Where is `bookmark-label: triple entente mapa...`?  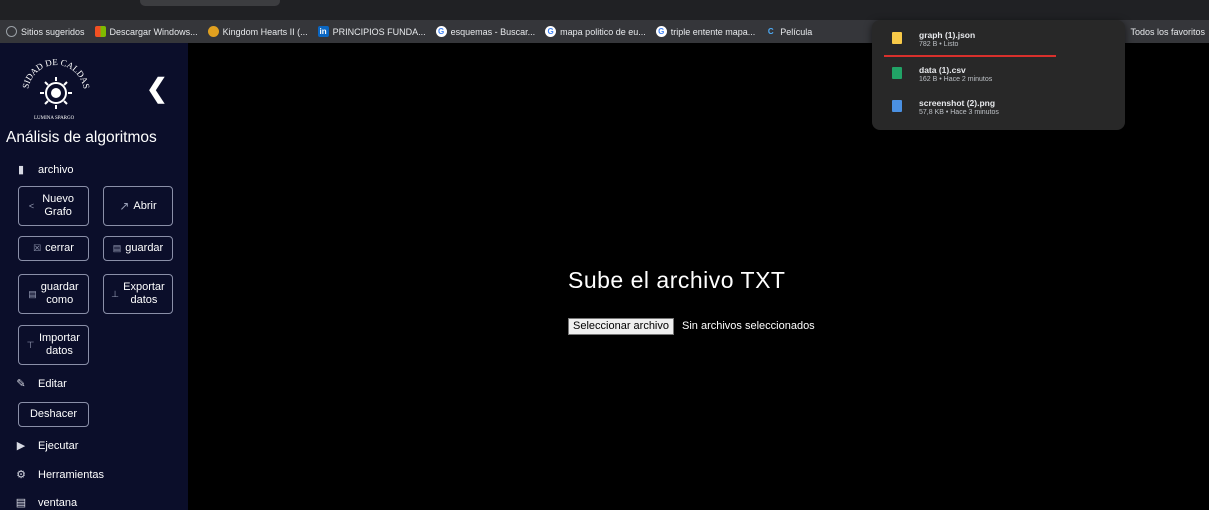 bookmark-label: triple entente mapa... is located at coordinates (713, 31).